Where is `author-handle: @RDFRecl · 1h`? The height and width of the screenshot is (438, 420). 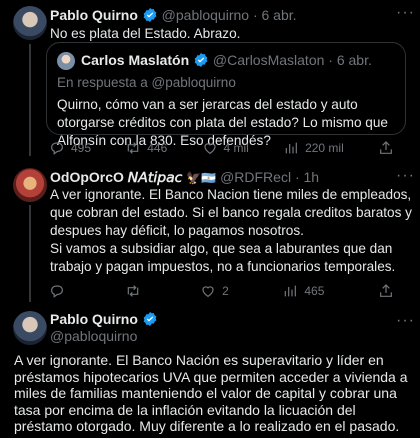
author-handle: @RDFRecl · 1h is located at coordinates (269, 177).